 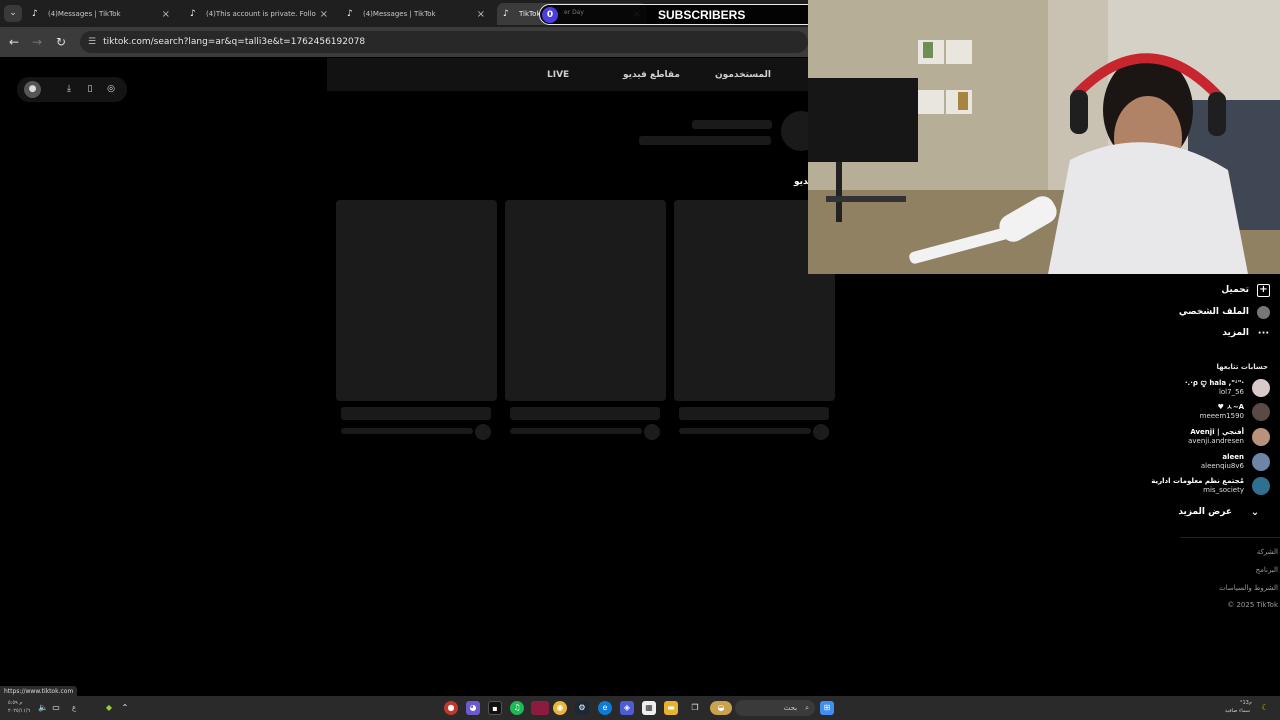 What do you see at coordinates (1263, 333) in the screenshot?
I see `more-dots-icon: ···` at bounding box center [1263, 333].